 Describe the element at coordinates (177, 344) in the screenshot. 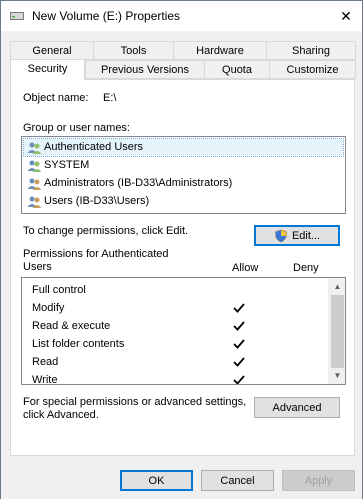

I see `permission-row: List folder contents` at that location.